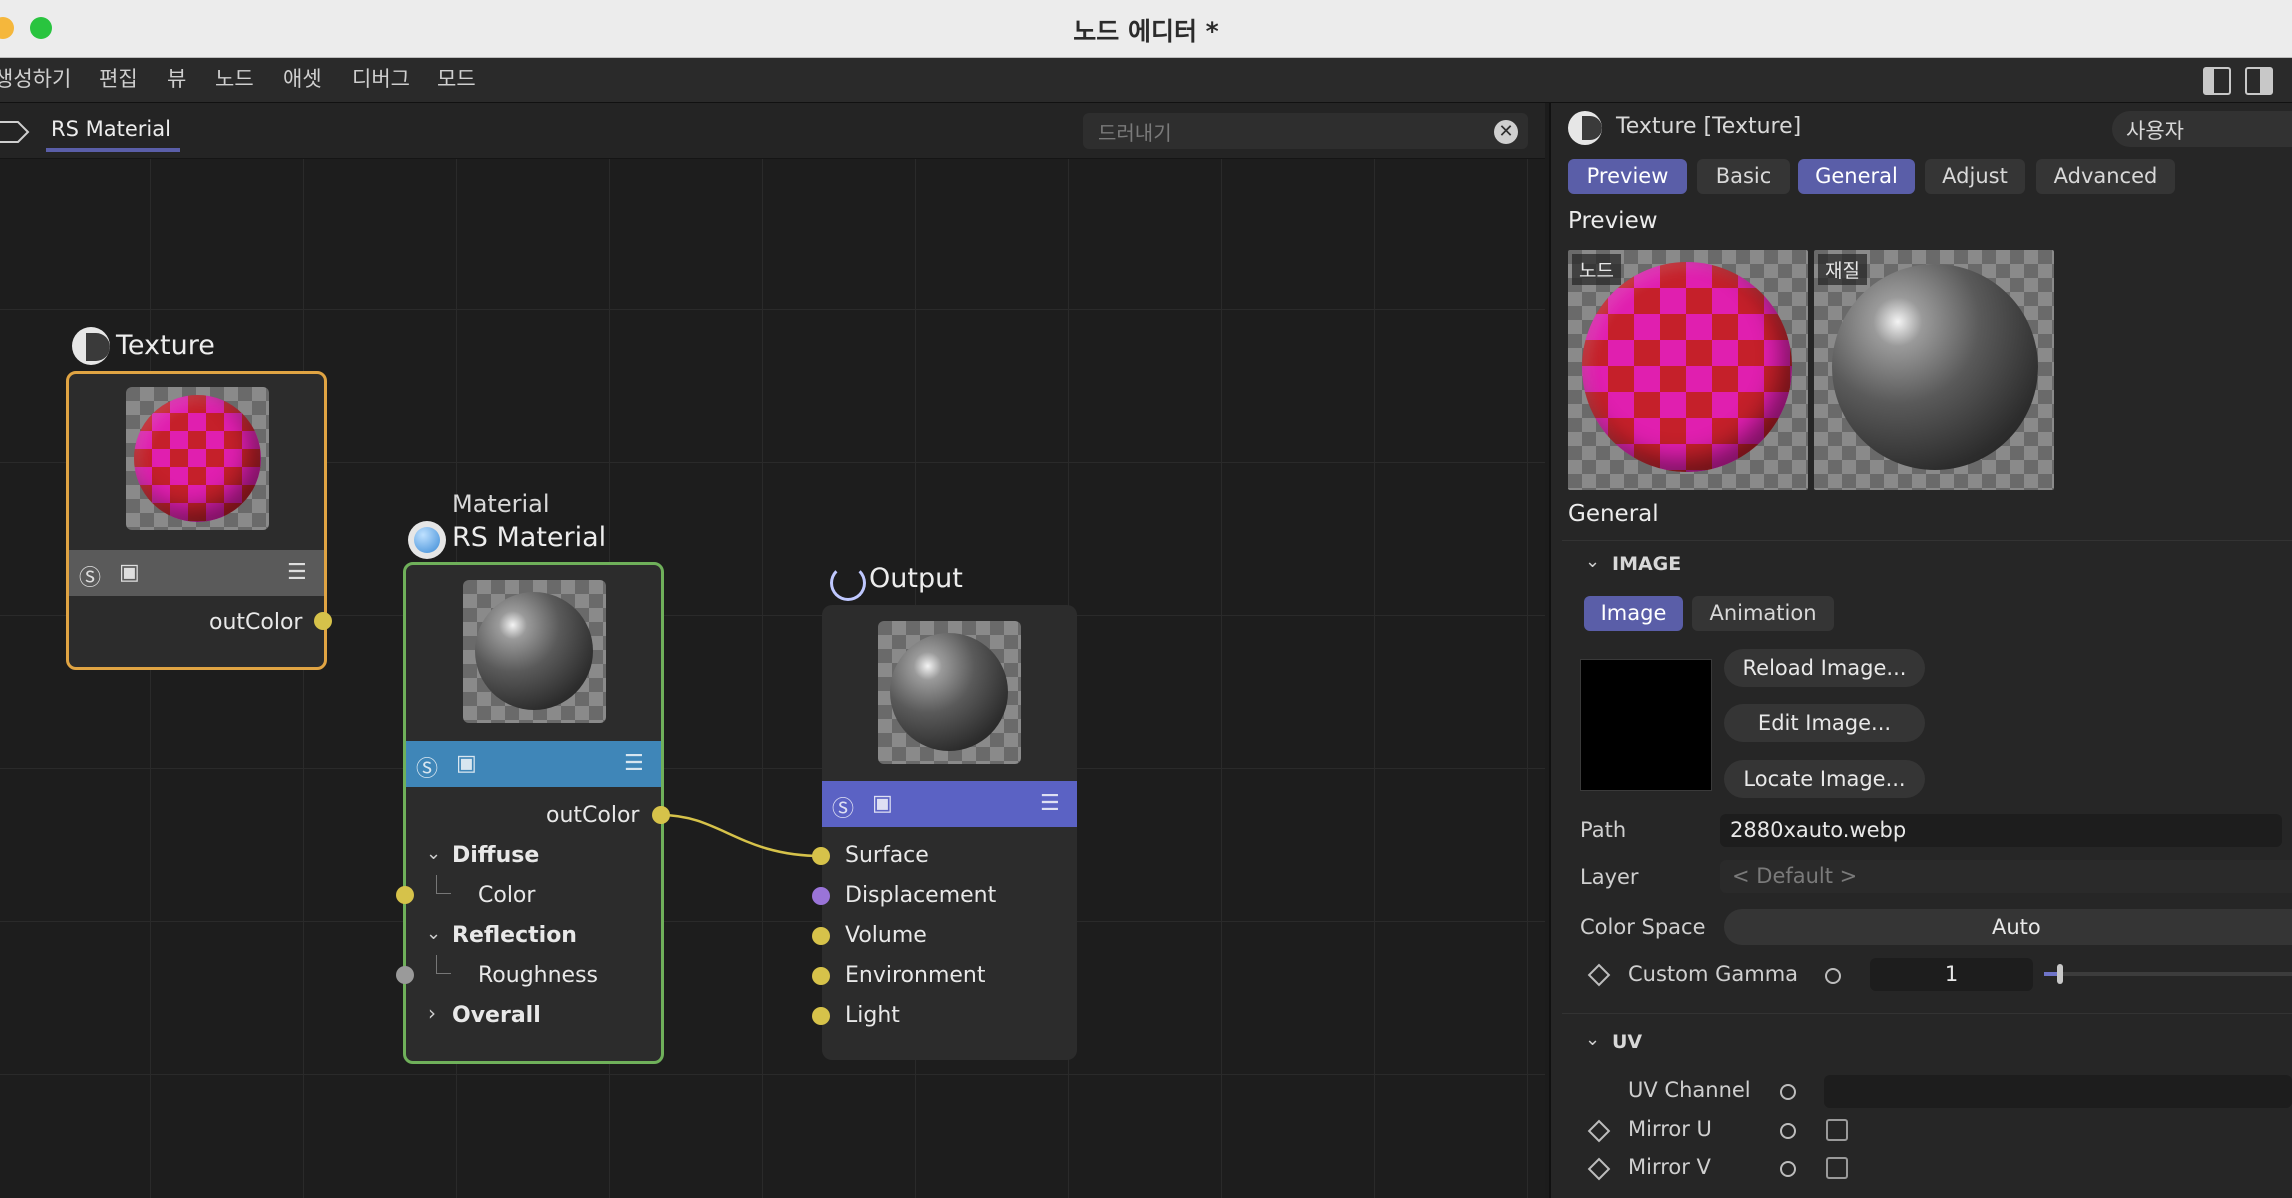 This screenshot has height=1198, width=2292. Describe the element at coordinates (197, 458) in the screenshot. I see `texture-node-preview` at that location.